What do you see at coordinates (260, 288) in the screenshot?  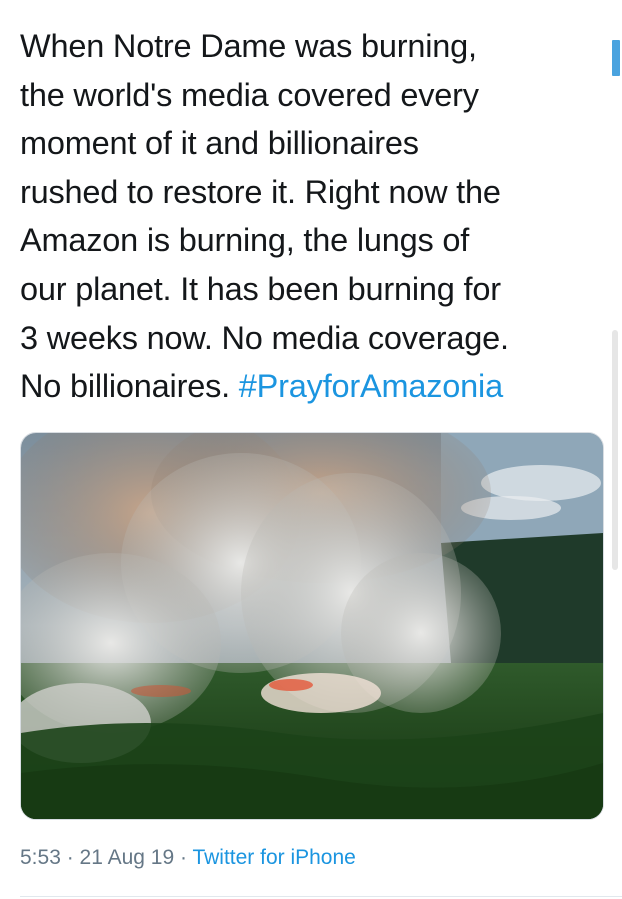 I see `tweet-text-line: our planet. It has been burning for` at bounding box center [260, 288].